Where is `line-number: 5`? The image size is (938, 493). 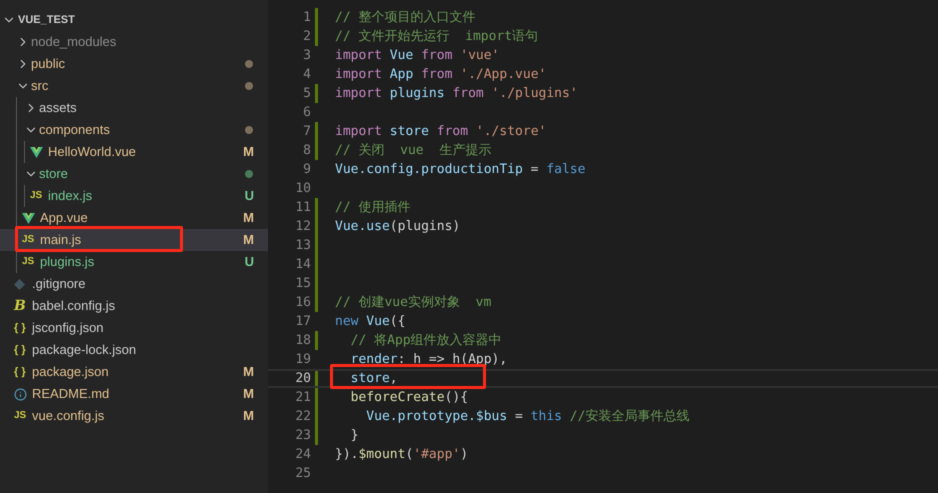
line-number: 5 is located at coordinates (306, 93).